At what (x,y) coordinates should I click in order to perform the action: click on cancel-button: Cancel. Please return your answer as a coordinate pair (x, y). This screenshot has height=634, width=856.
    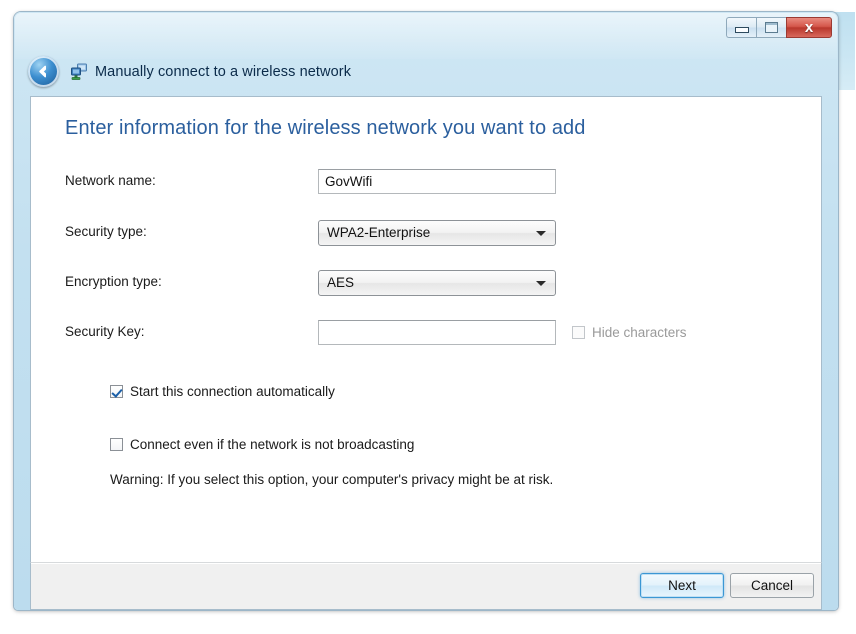
    Looking at the image, I should click on (772, 585).